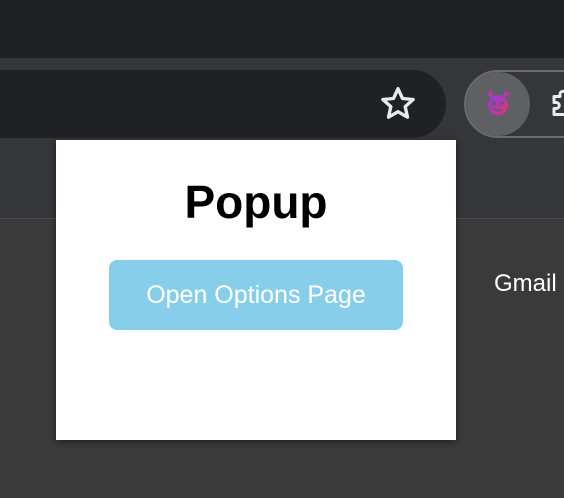 This screenshot has height=498, width=564. I want to click on star-icon, so click(398, 104).